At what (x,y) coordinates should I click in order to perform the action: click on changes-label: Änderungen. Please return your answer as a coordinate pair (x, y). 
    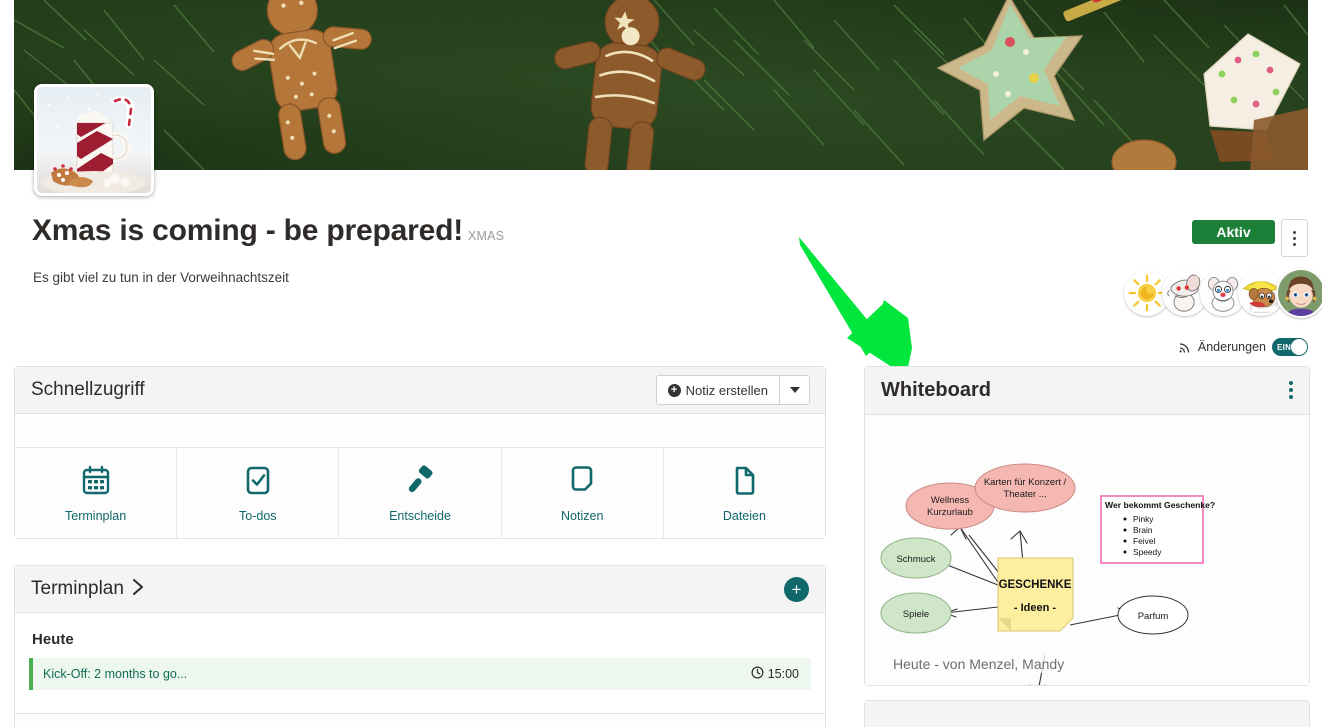
    Looking at the image, I should click on (1231, 347).